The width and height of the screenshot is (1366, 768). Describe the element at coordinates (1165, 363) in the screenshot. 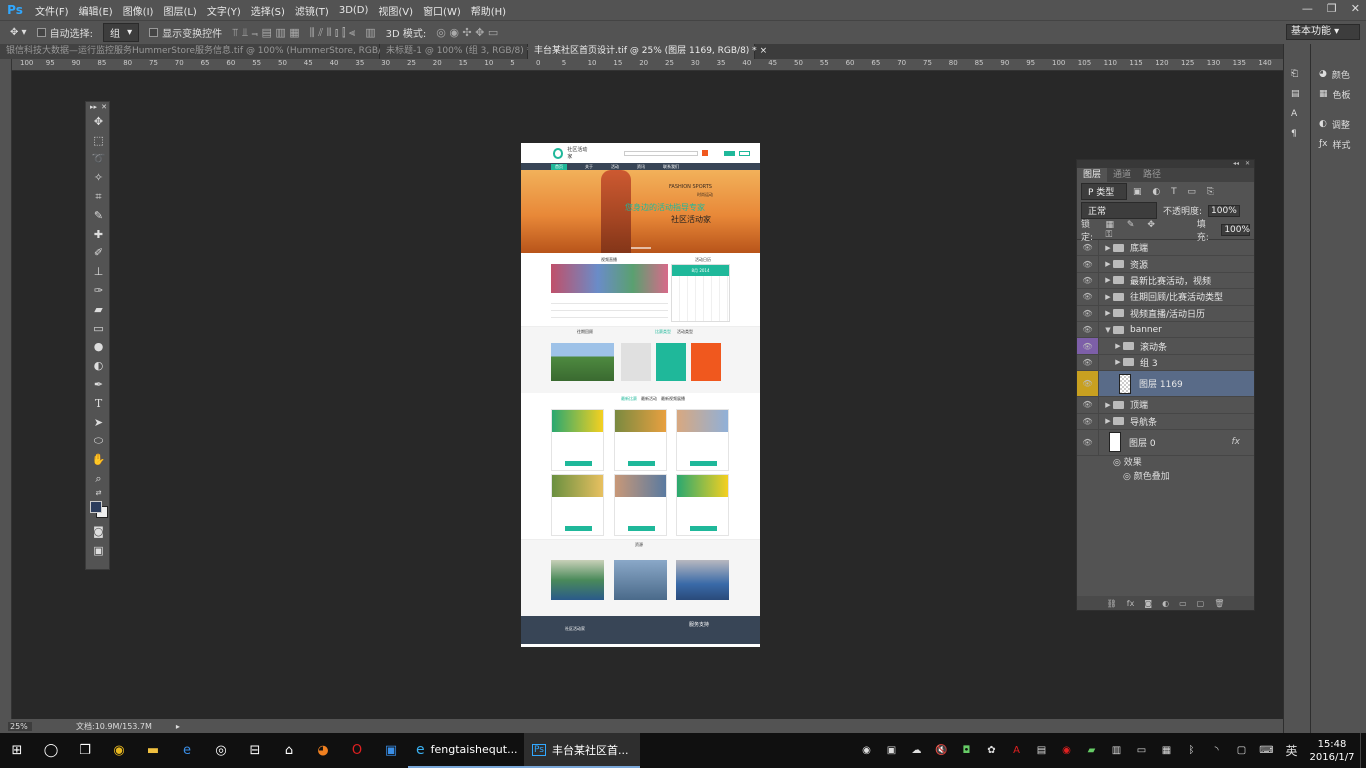

I see `layer-row: 👁 ▶ 组 3` at that location.